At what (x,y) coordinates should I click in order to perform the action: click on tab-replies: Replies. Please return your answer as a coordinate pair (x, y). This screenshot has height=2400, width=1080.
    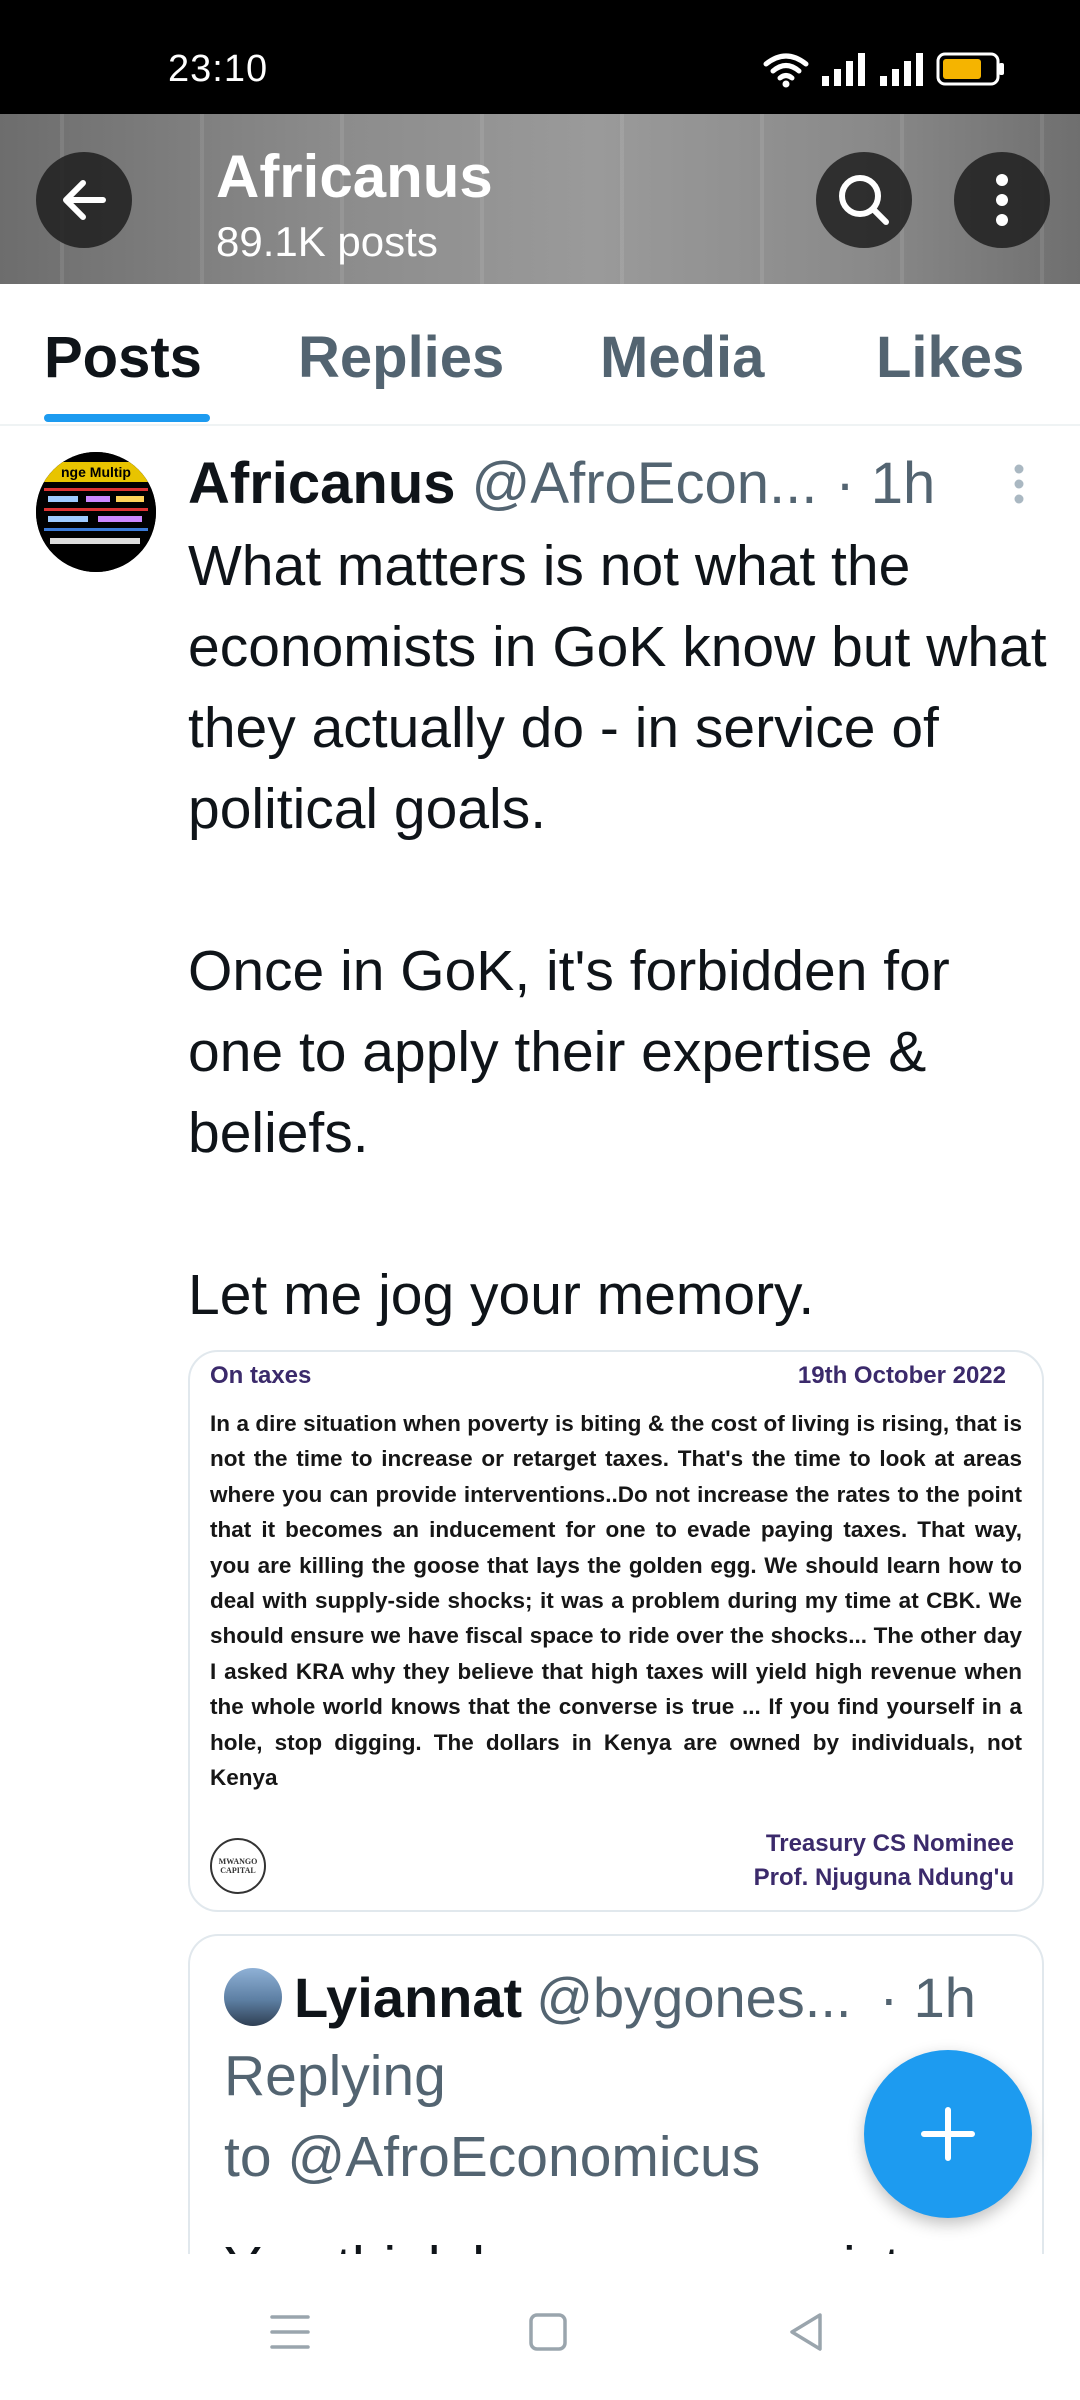
    Looking at the image, I should click on (401, 357).